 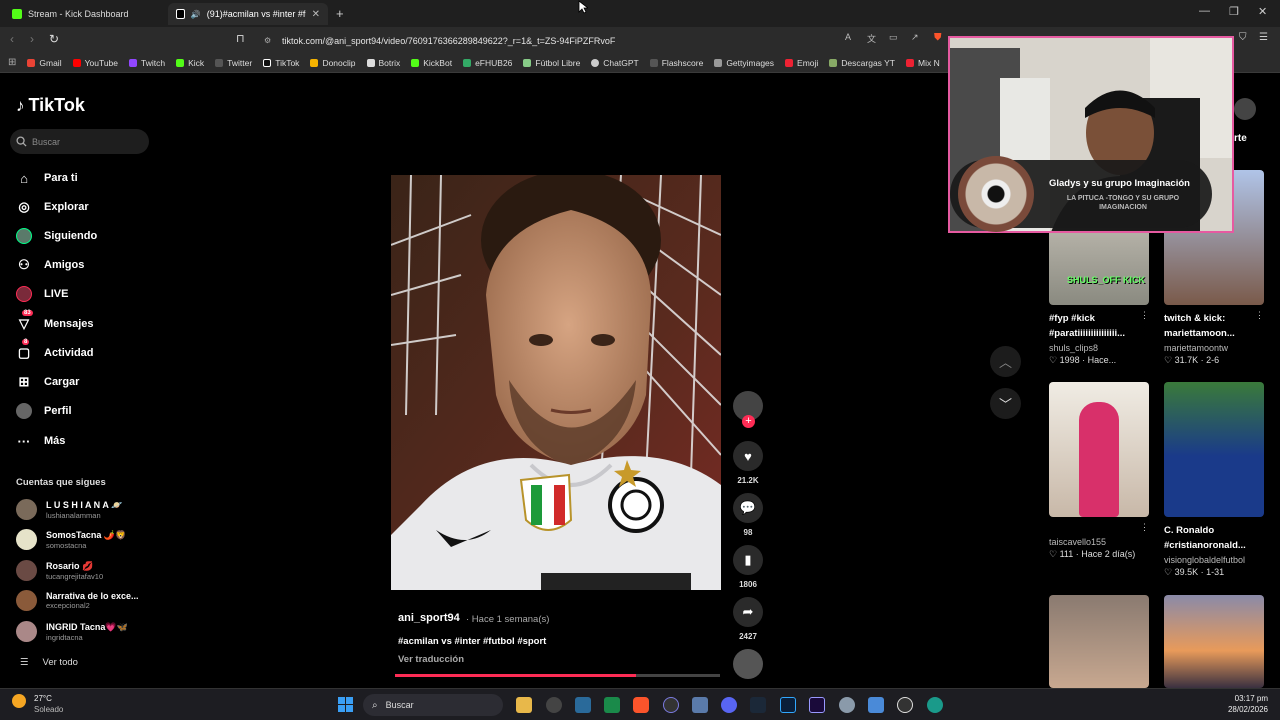 What do you see at coordinates (905, 705) in the screenshot?
I see `player-icon` at bounding box center [905, 705].